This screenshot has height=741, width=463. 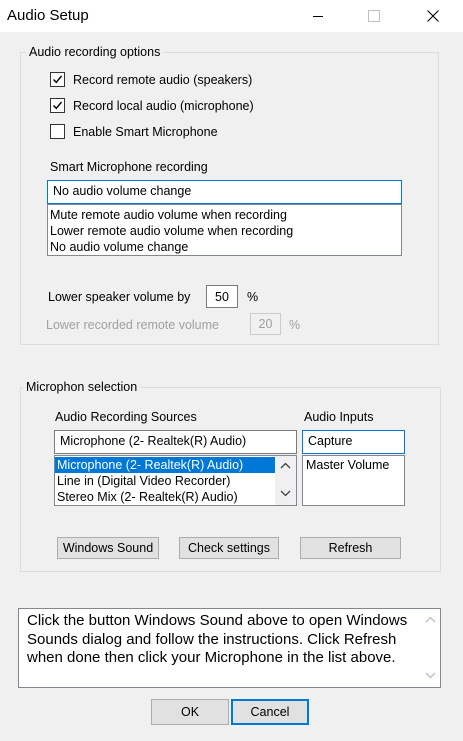 I want to click on ok-button: OK, so click(x=190, y=712).